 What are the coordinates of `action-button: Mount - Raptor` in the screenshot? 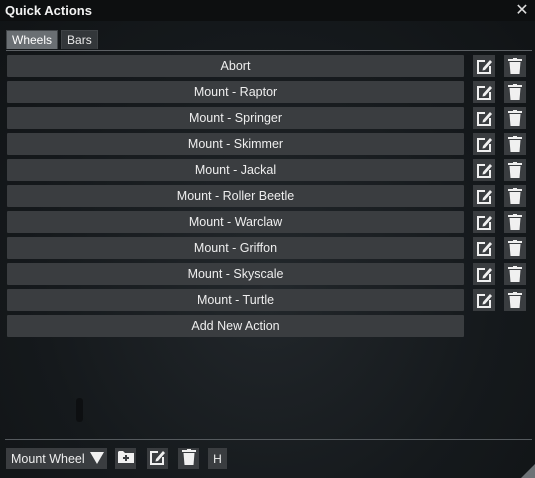 It's located at (235, 92).